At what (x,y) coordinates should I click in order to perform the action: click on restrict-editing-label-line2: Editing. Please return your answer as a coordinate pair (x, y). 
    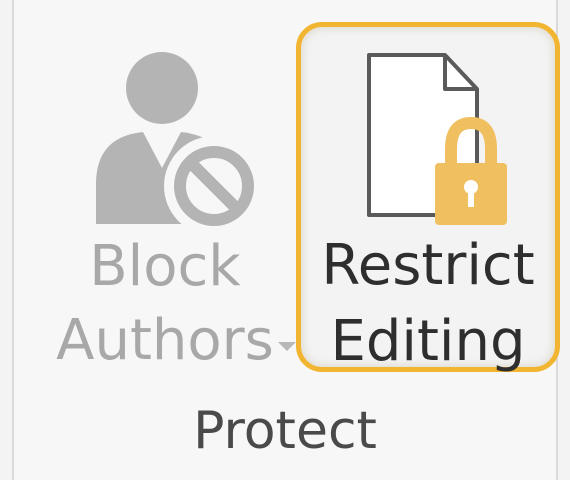
    Looking at the image, I should click on (428, 341).